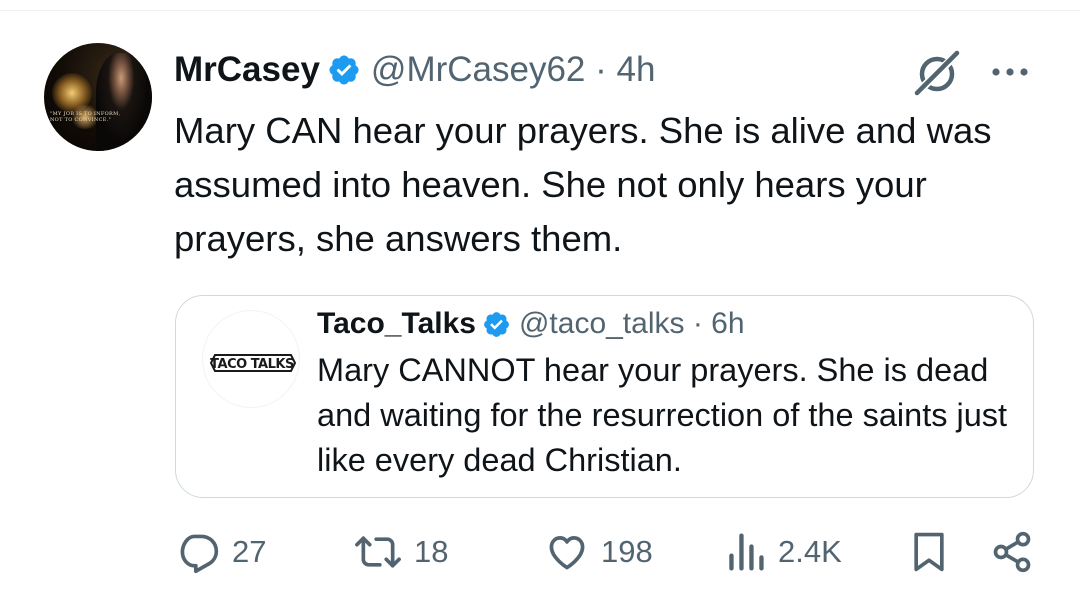 The width and height of the screenshot is (1080, 613). I want to click on like-button: 198, so click(599, 552).